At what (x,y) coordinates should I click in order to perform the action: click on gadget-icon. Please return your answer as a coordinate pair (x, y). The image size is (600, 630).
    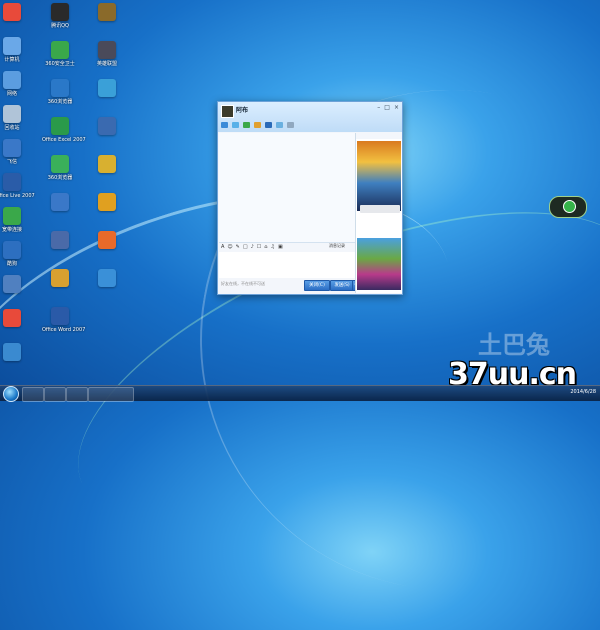
    Looking at the image, I should click on (569, 206).